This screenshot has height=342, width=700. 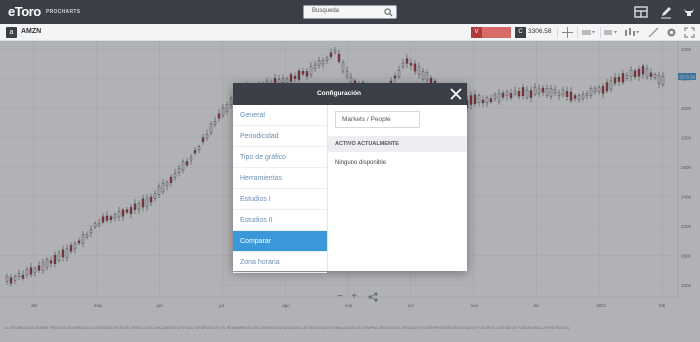 What do you see at coordinates (397, 144) in the screenshot?
I see `active-assets-header: ACTIVO ACTUALMENTE` at bounding box center [397, 144].